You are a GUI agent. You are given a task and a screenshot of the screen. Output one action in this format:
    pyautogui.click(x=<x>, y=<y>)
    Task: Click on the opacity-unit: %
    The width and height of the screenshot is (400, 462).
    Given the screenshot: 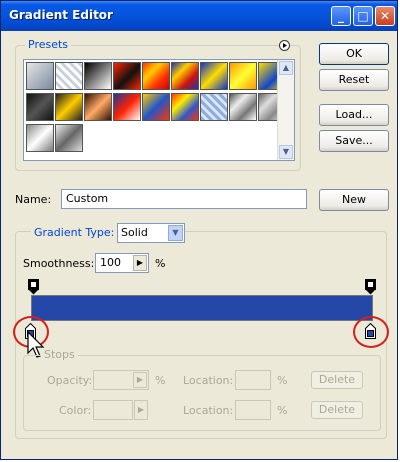 What is the action you would take?
    pyautogui.click(x=160, y=380)
    